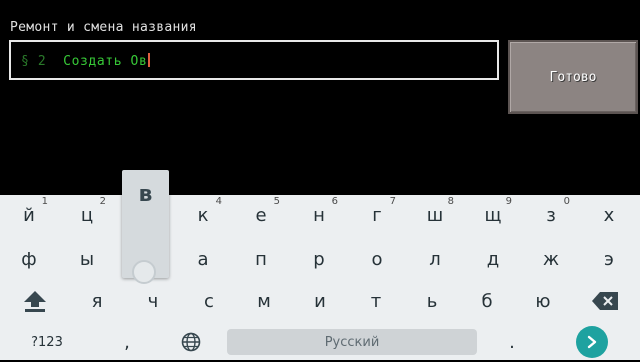  What do you see at coordinates (209, 301) in the screenshot?
I see `key-с: с` at bounding box center [209, 301].